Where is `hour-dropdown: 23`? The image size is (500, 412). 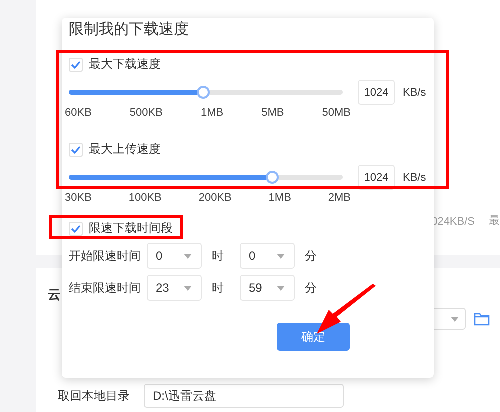
hour-dropdown: 23 is located at coordinates (174, 288).